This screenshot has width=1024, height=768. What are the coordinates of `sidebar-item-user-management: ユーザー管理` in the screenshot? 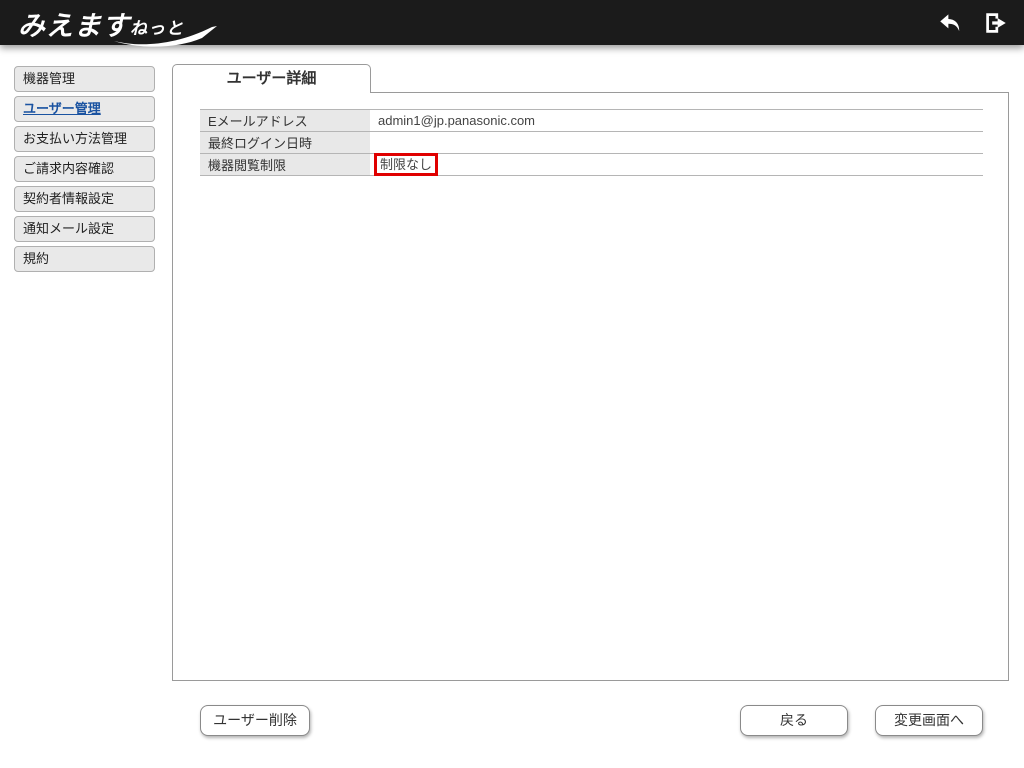 It's located at (84, 109).